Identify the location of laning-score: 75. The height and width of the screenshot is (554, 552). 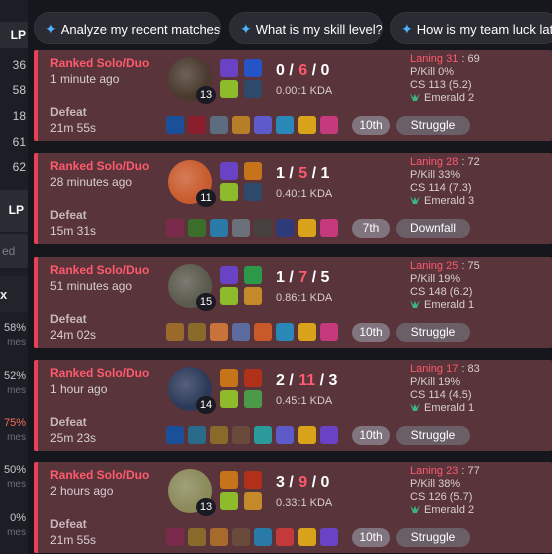
(473, 266).